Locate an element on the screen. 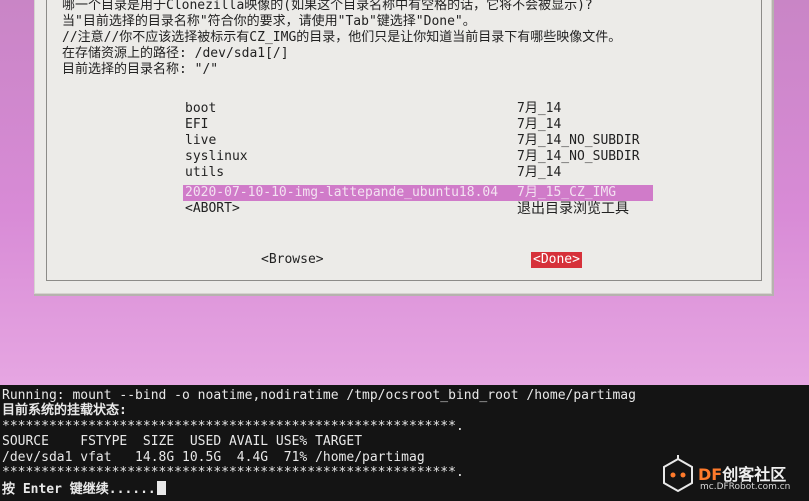 The width and height of the screenshot is (809, 501). prompt-instruction: 当"目前选择的目录名称"符合你的要求，请使用"Tab"键选择"Done"。 is located at coordinates (269, 21).